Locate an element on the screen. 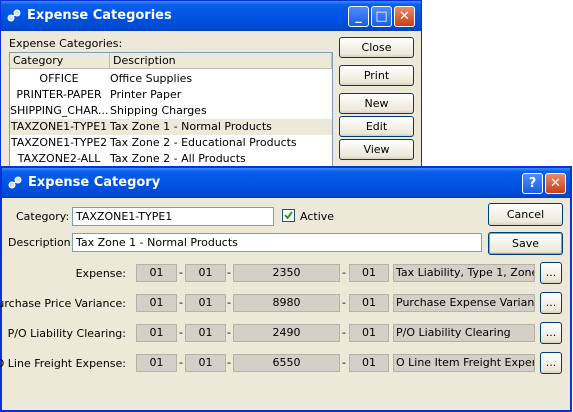 Image resolution: width=573 pixels, height=412 pixels. close-button: Close is located at coordinates (376, 47).